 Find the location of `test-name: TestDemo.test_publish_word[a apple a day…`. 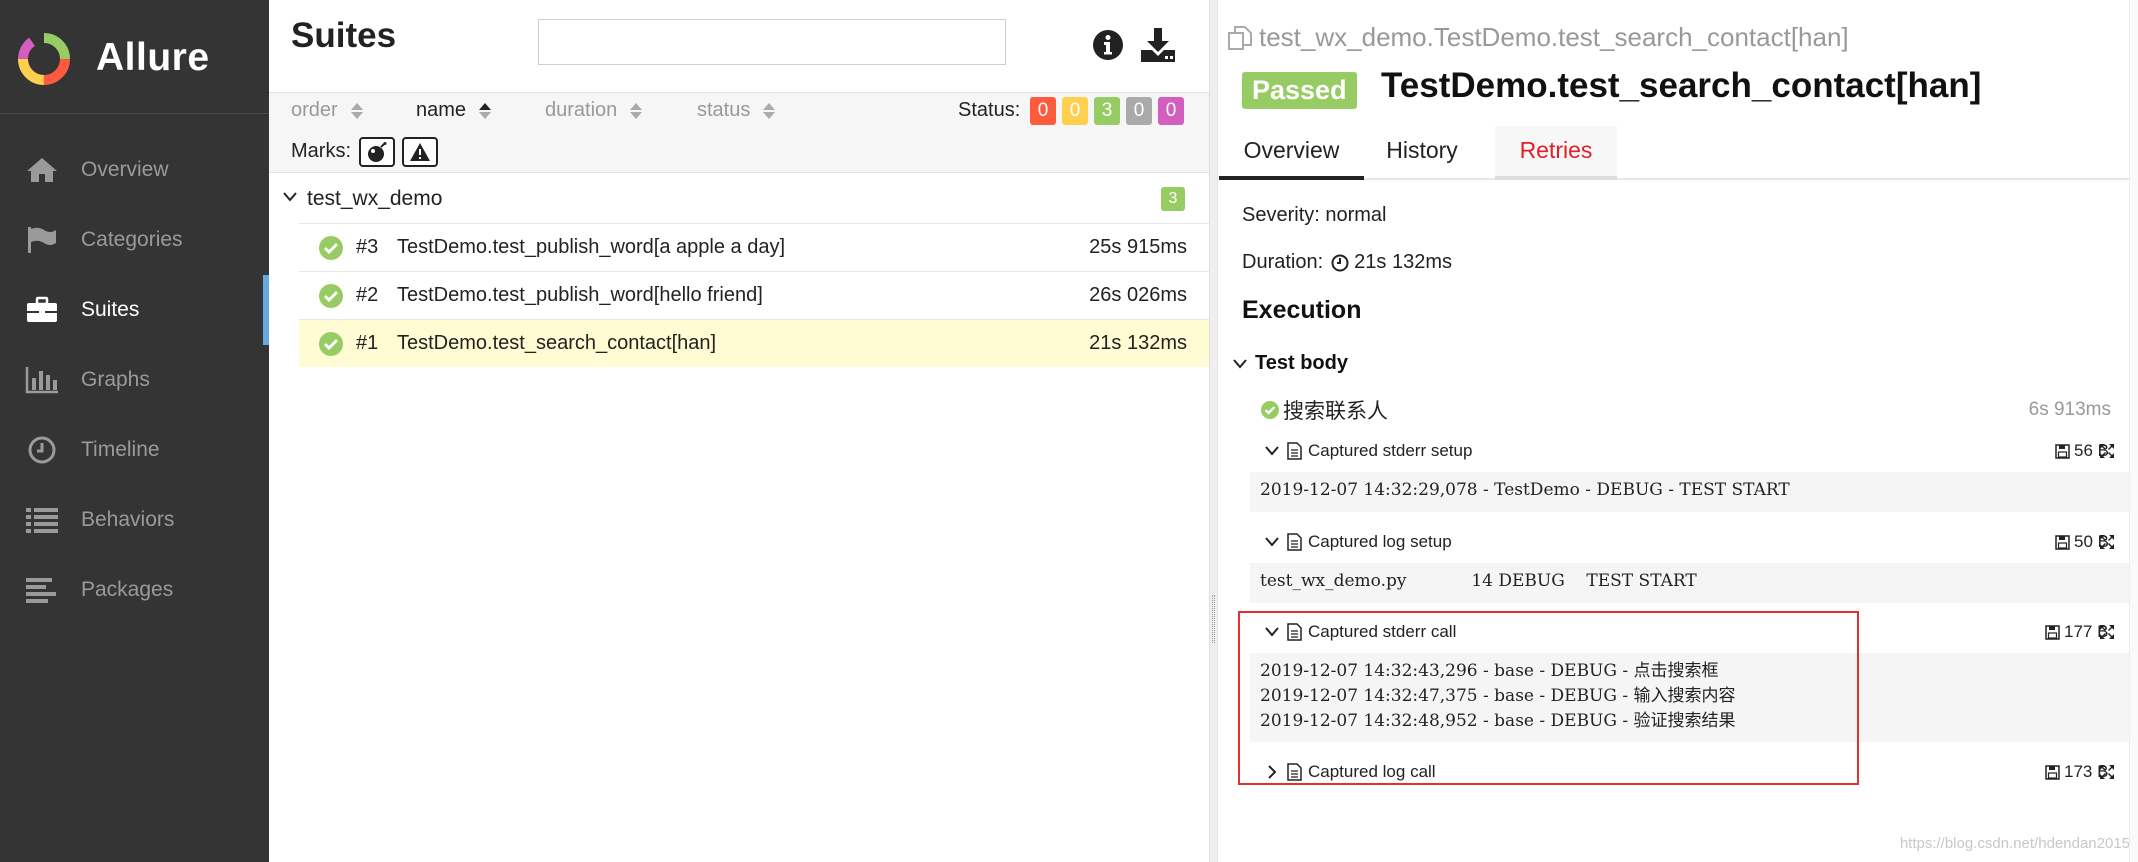

test-name: TestDemo.test_publish_word[a apple a day… is located at coordinates (591, 247).